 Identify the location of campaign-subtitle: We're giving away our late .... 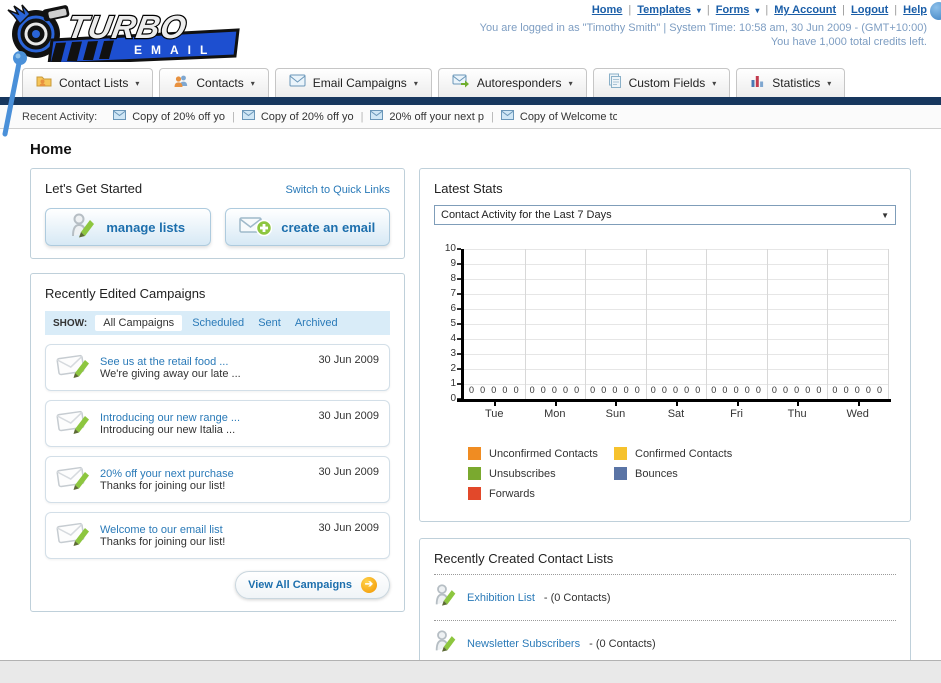
(170, 373).